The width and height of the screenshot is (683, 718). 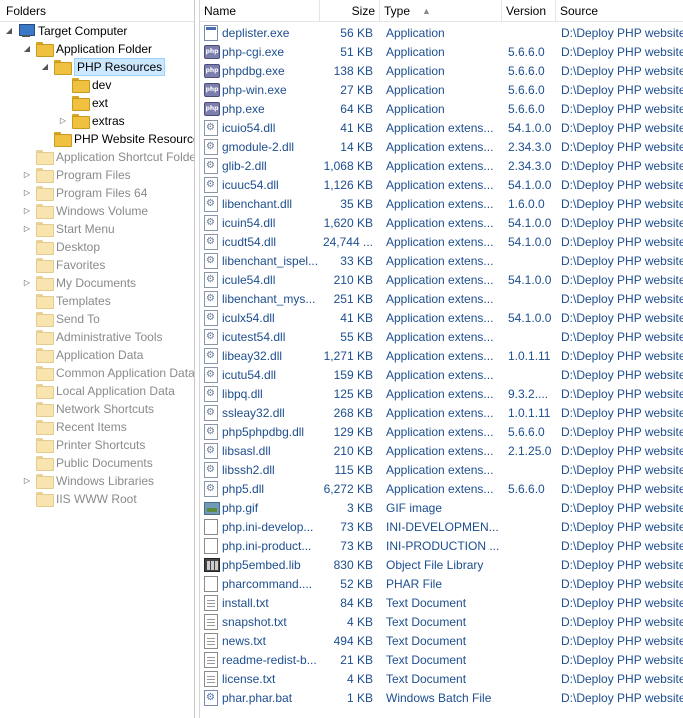 What do you see at coordinates (97, 463) in the screenshot?
I see `tree-item: Public Documents` at bounding box center [97, 463].